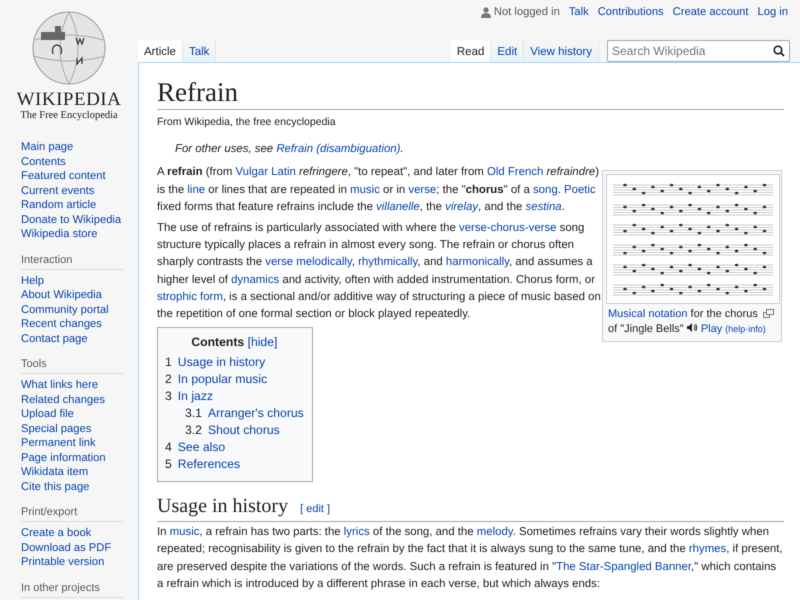  I want to click on account-link: Log in, so click(773, 12).